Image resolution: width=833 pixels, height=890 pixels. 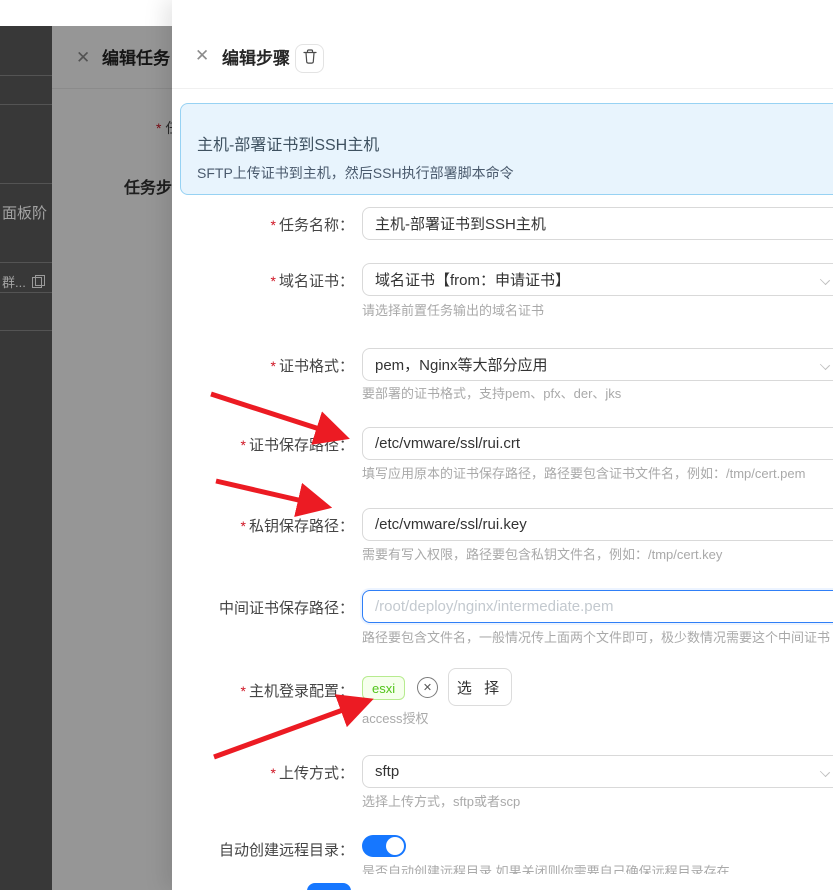 What do you see at coordinates (355, 173) in the screenshot?
I see `plugin-description: SFTP上传证书到主机，然后SSH执行部署脚本命令` at bounding box center [355, 173].